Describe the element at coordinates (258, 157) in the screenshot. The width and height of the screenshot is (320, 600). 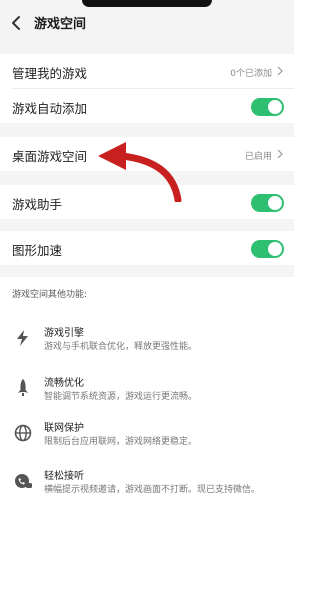
I see `desktop-game-space-status: 已启用` at that location.